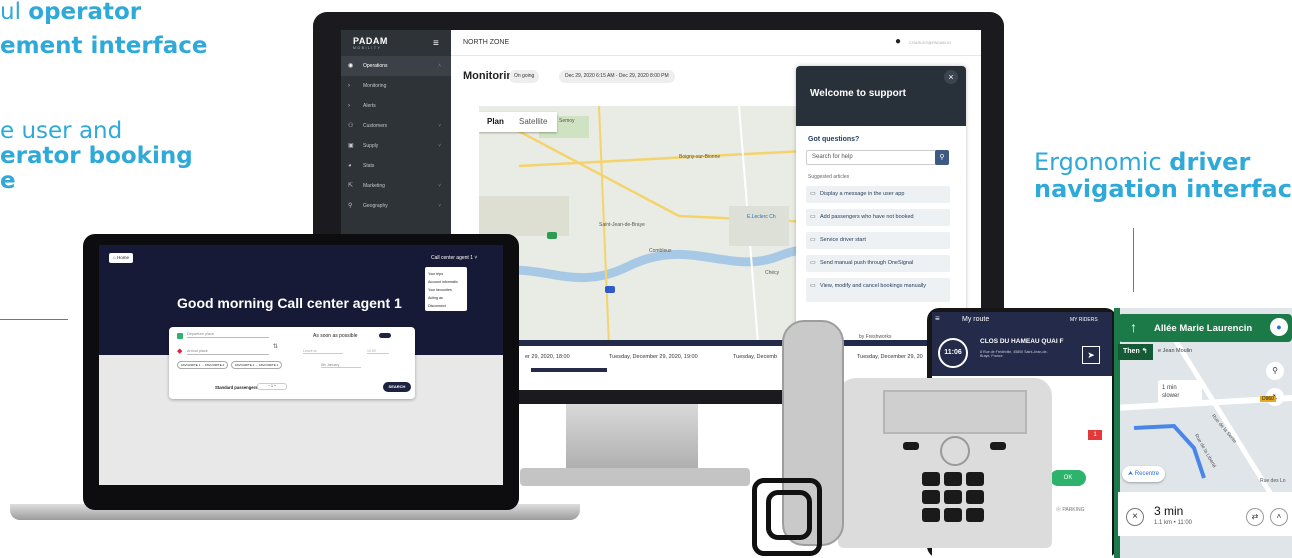  Describe the element at coordinates (1175, 351) in the screenshot. I see `then-street: e Jean Moulin` at that location.